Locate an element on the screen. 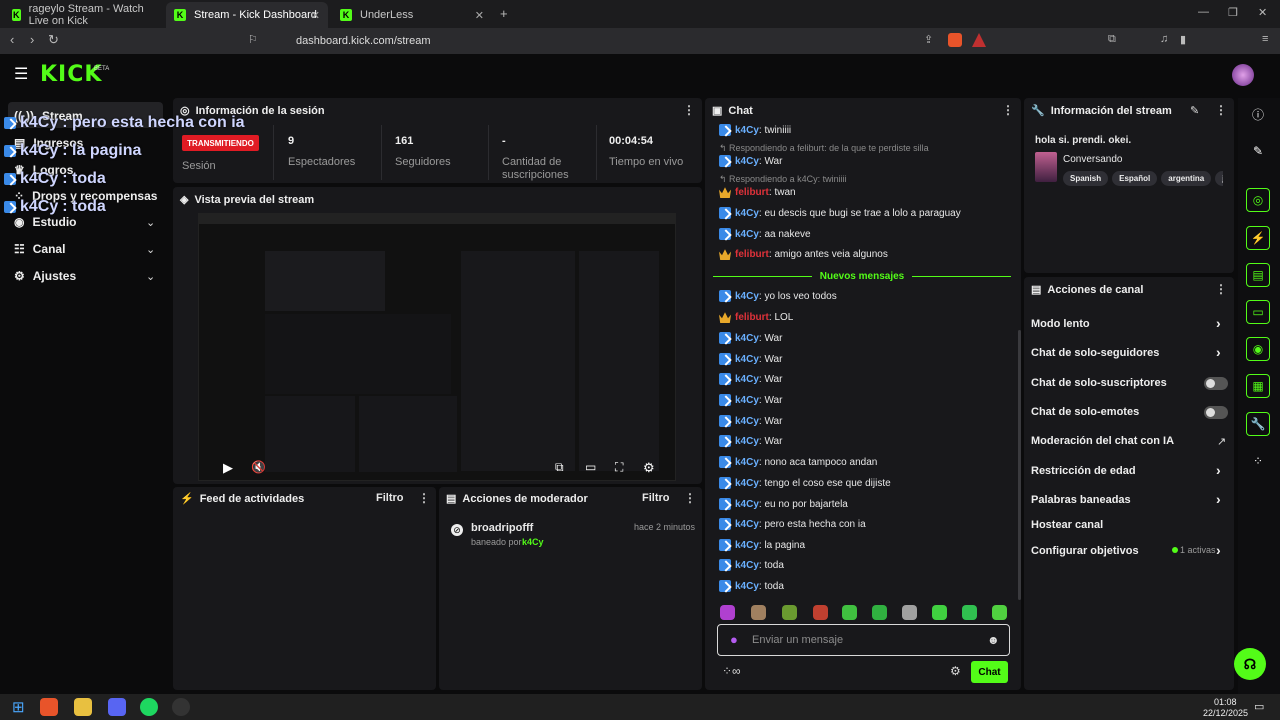 Image resolution: width=1280 pixels, height=720 pixels. age-restriction-action: Restricción de edad is located at coordinates (1083, 471).